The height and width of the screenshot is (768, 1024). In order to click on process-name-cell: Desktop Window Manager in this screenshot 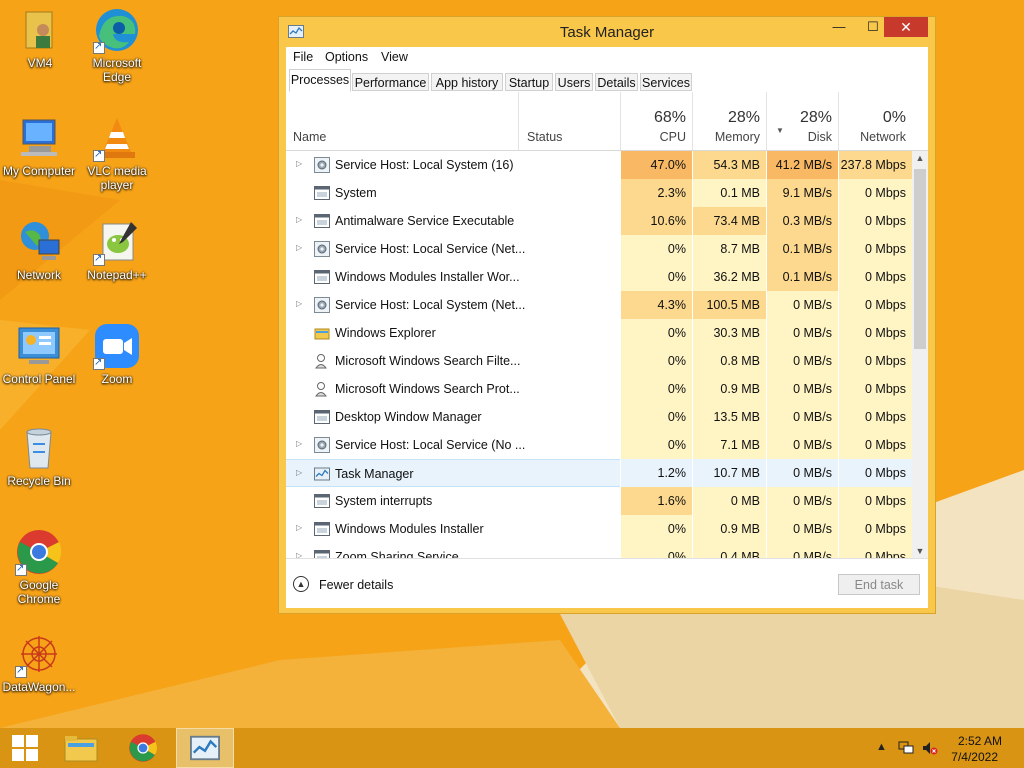, I will do `click(453, 417)`.